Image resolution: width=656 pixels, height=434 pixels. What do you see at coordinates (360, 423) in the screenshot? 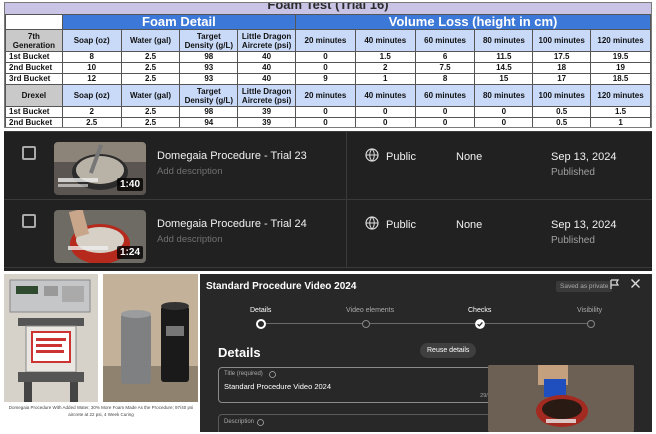
I see `description-field: Description` at bounding box center [360, 423].